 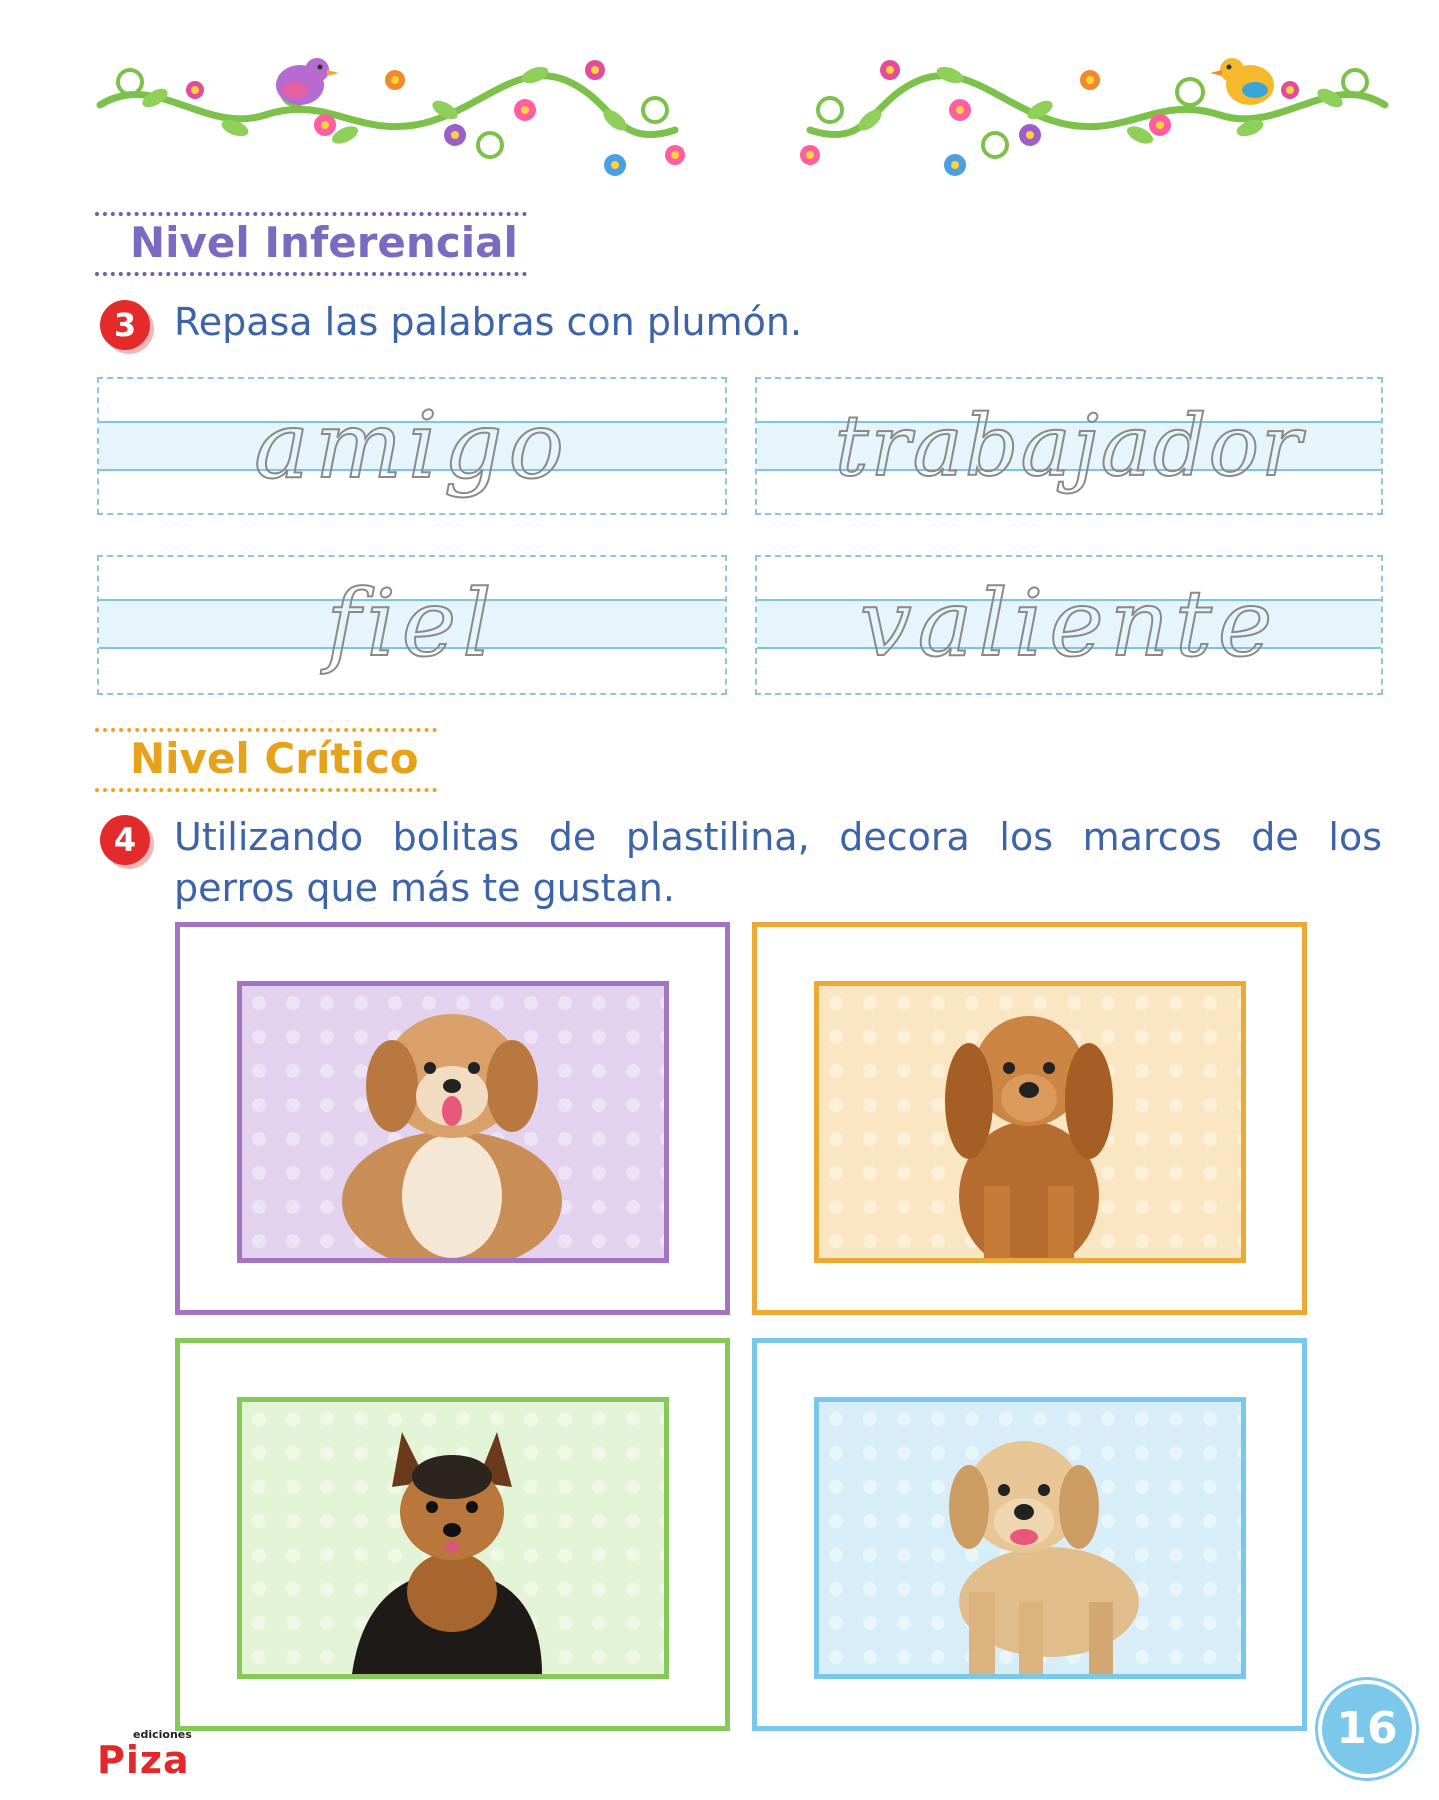 What do you see at coordinates (488, 322) in the screenshot?
I see `exercise-instruction: Repasa las palabras con plumón.` at bounding box center [488, 322].